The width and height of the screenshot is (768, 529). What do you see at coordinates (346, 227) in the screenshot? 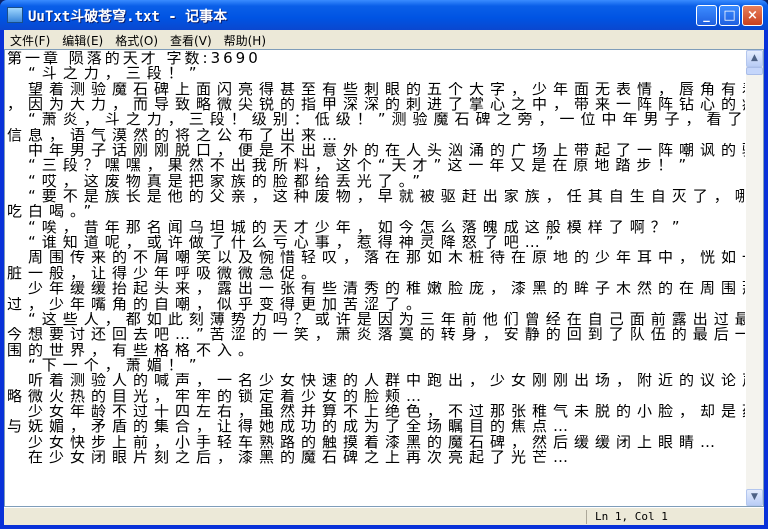
I see `text-line: “唉，昔年那名闻乌坦城的天才少年，如今怎么落魄成这般模样了啊？”` at bounding box center [346, 227].